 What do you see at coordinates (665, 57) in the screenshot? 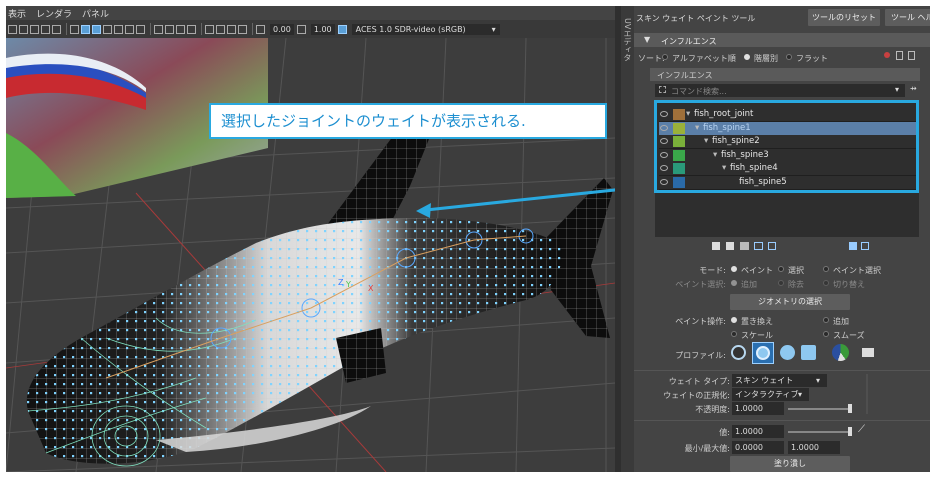
I see `sort-alpha-radio` at bounding box center [665, 57].